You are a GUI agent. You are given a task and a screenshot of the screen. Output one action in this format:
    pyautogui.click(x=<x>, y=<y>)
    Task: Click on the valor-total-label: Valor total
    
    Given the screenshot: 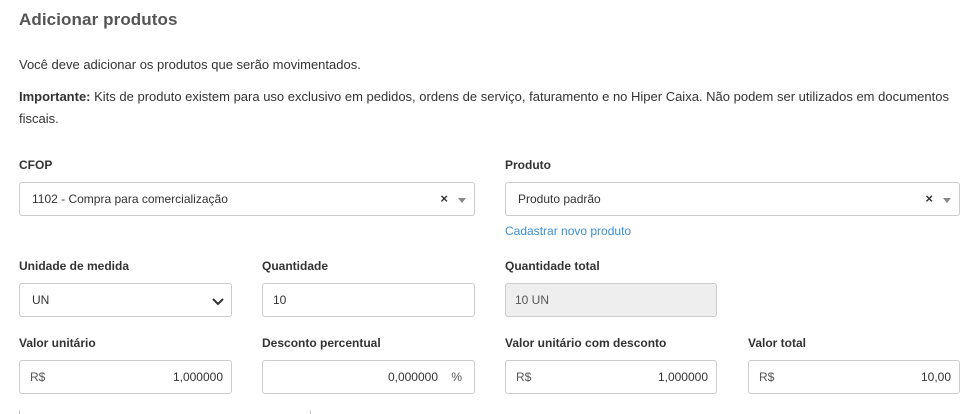 What is the action you would take?
    pyautogui.click(x=777, y=343)
    